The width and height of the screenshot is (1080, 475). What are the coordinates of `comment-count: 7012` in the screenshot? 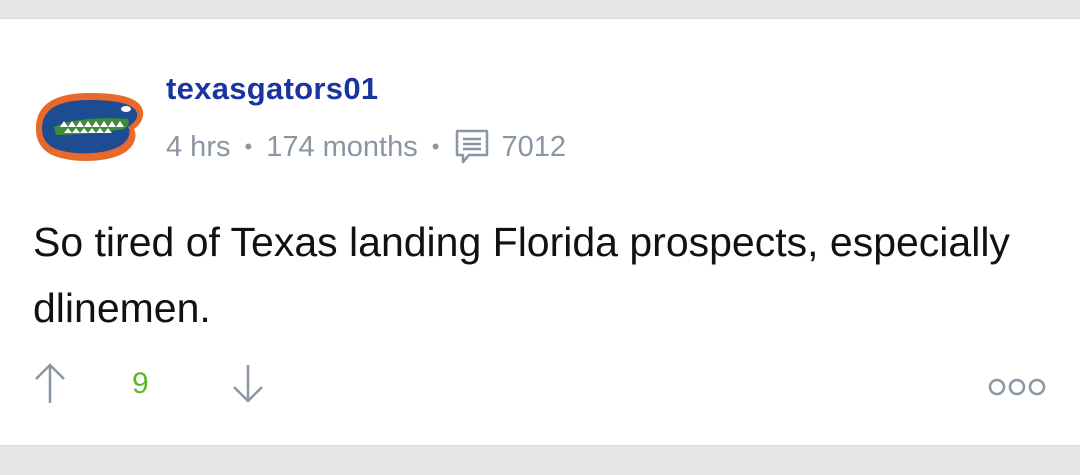 It's located at (533, 146).